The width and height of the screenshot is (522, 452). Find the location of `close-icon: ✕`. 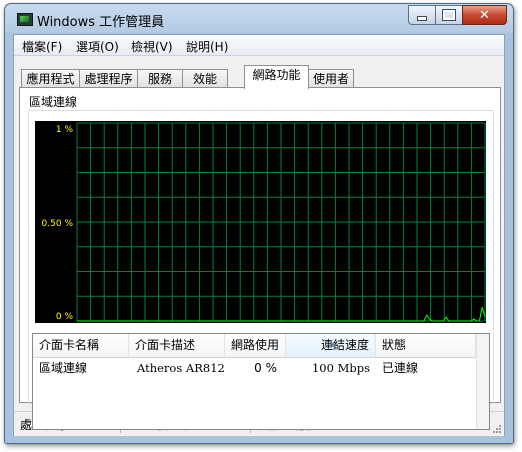

close-icon: ✕ is located at coordinates (484, 15).